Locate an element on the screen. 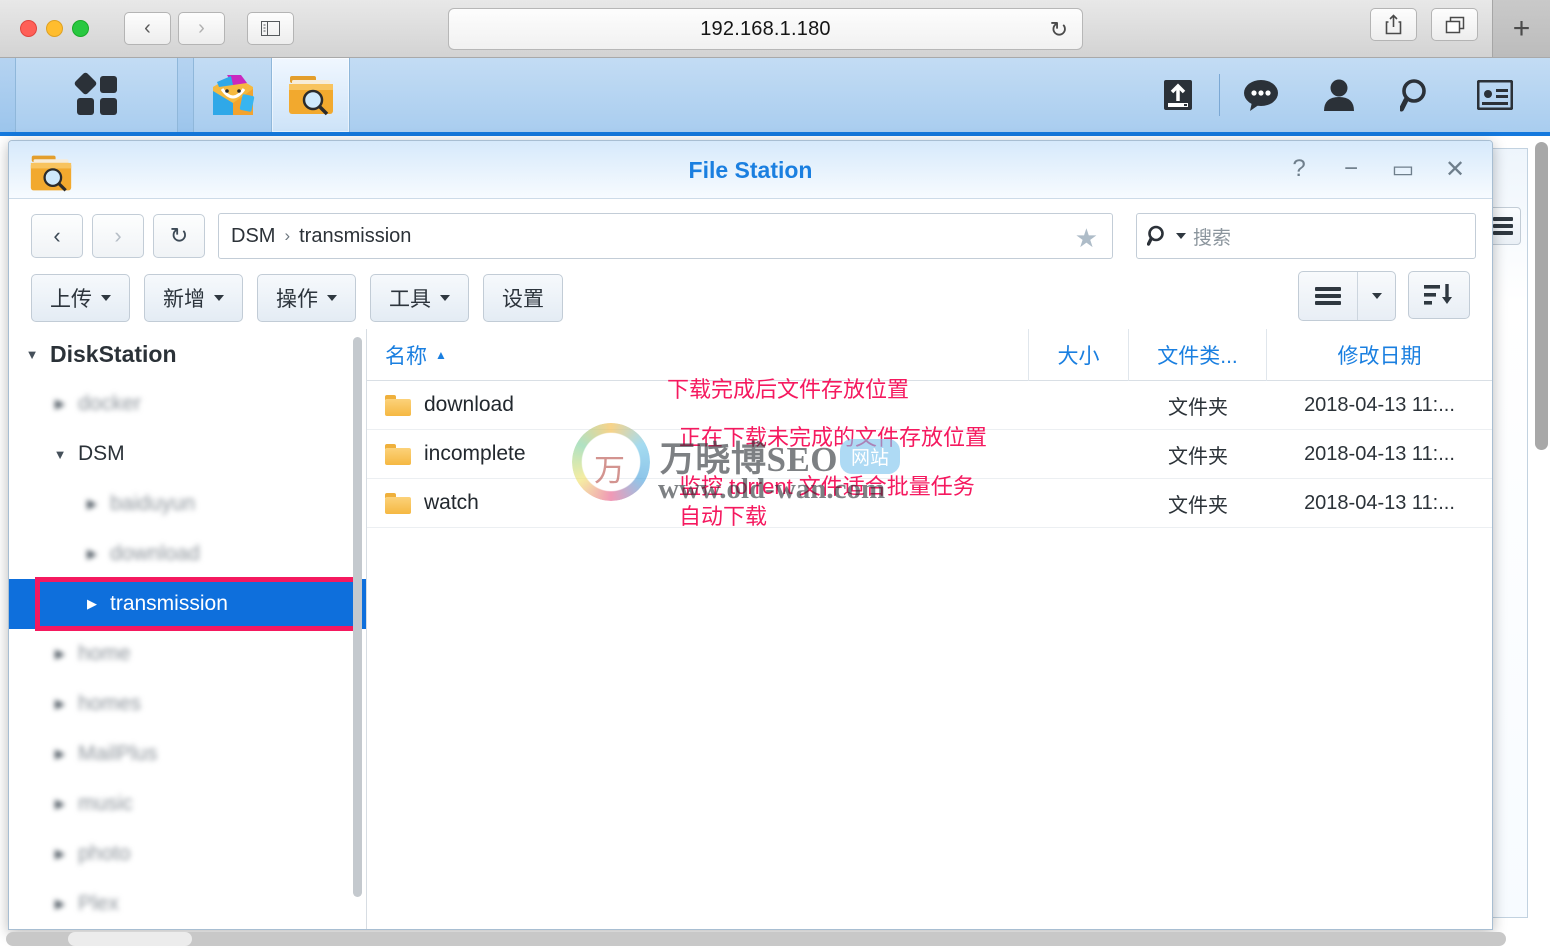  chat-bubble-icon is located at coordinates (1261, 95).